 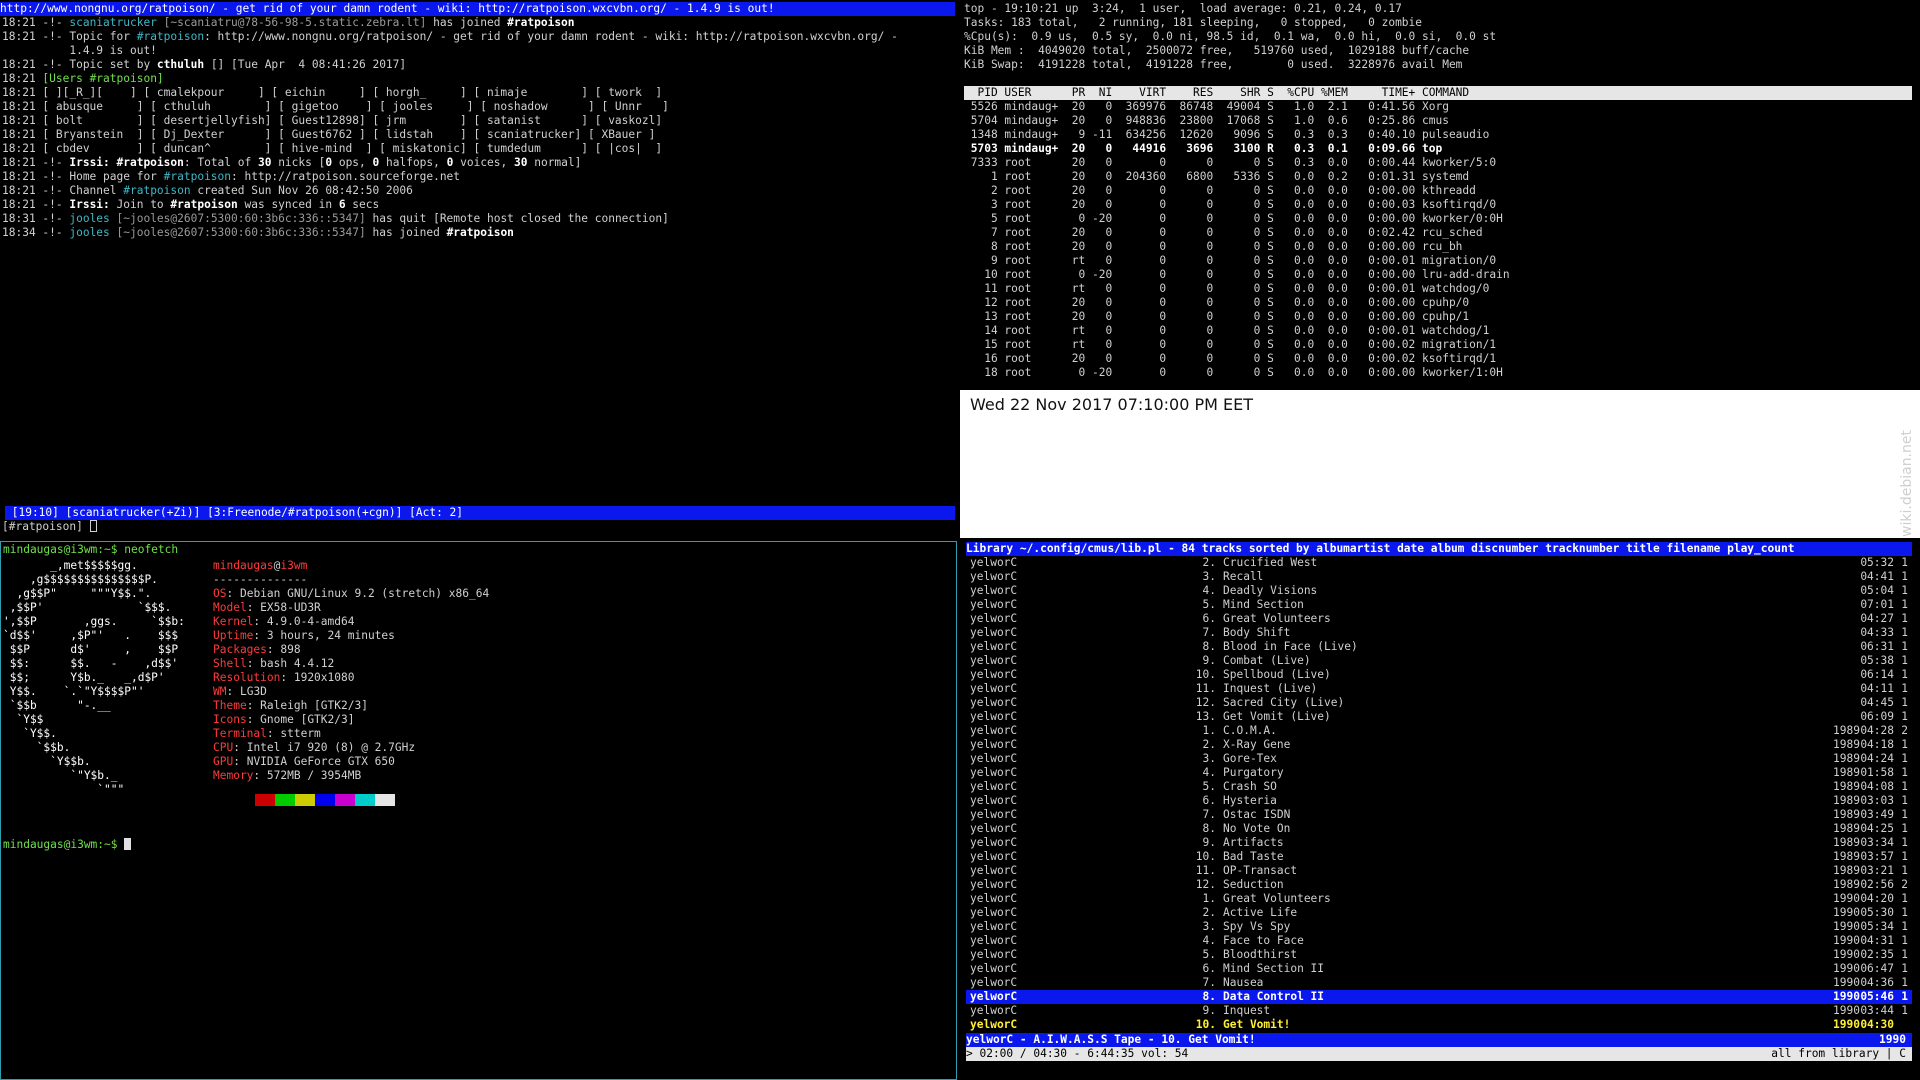 I want to click on track-title-text: Seduction, so click(x=1253, y=884).